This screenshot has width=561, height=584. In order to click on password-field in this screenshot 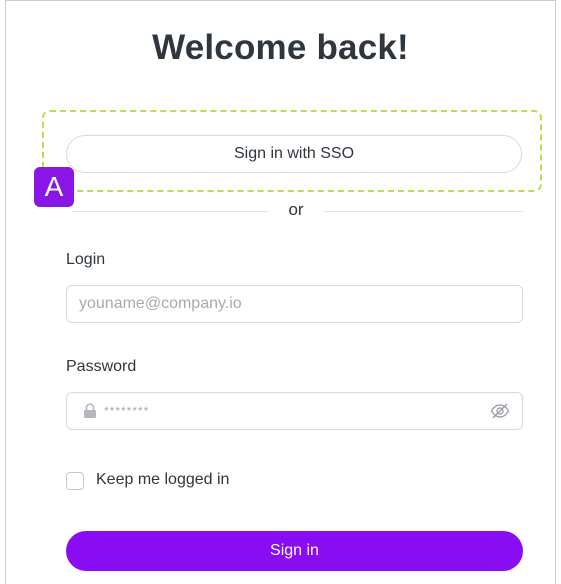, I will do `click(294, 411)`.